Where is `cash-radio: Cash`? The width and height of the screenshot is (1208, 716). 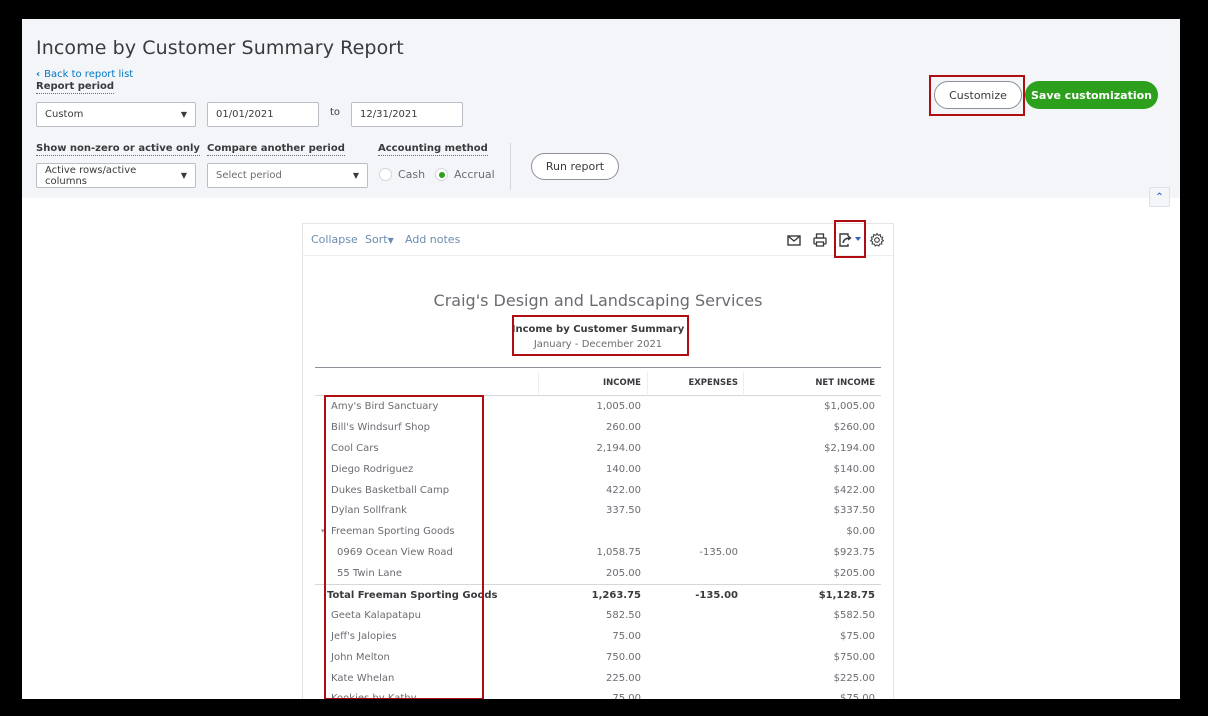 cash-radio: Cash is located at coordinates (402, 174).